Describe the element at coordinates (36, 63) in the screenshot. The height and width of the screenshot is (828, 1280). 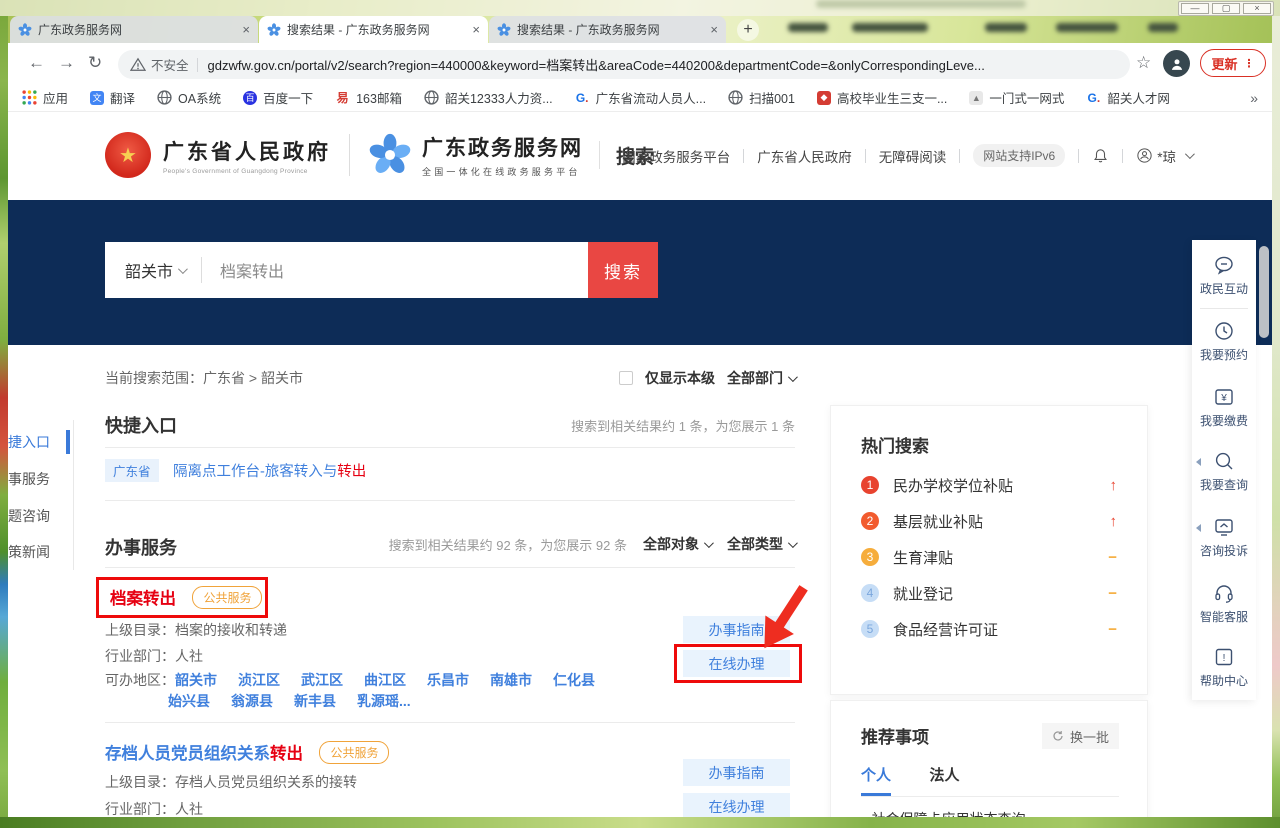
I see `back-icon: ←` at that location.